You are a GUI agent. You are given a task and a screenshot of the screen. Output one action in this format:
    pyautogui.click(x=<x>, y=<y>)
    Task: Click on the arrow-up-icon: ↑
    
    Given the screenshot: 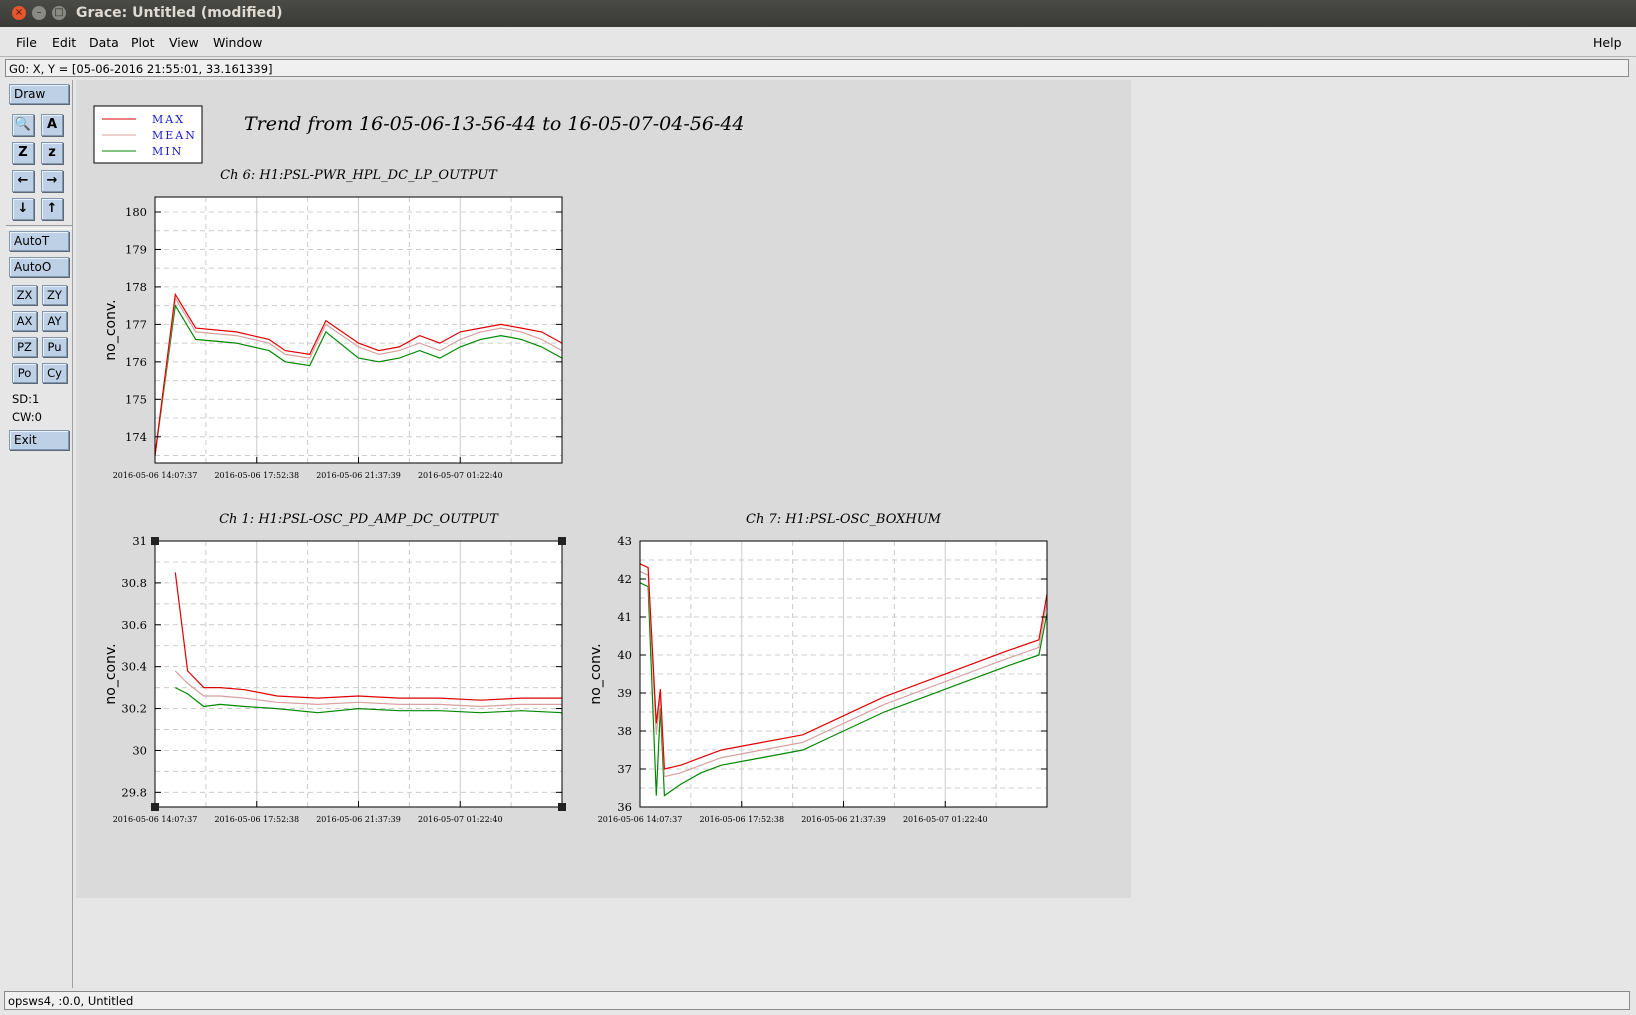 What is the action you would take?
    pyautogui.click(x=52, y=209)
    